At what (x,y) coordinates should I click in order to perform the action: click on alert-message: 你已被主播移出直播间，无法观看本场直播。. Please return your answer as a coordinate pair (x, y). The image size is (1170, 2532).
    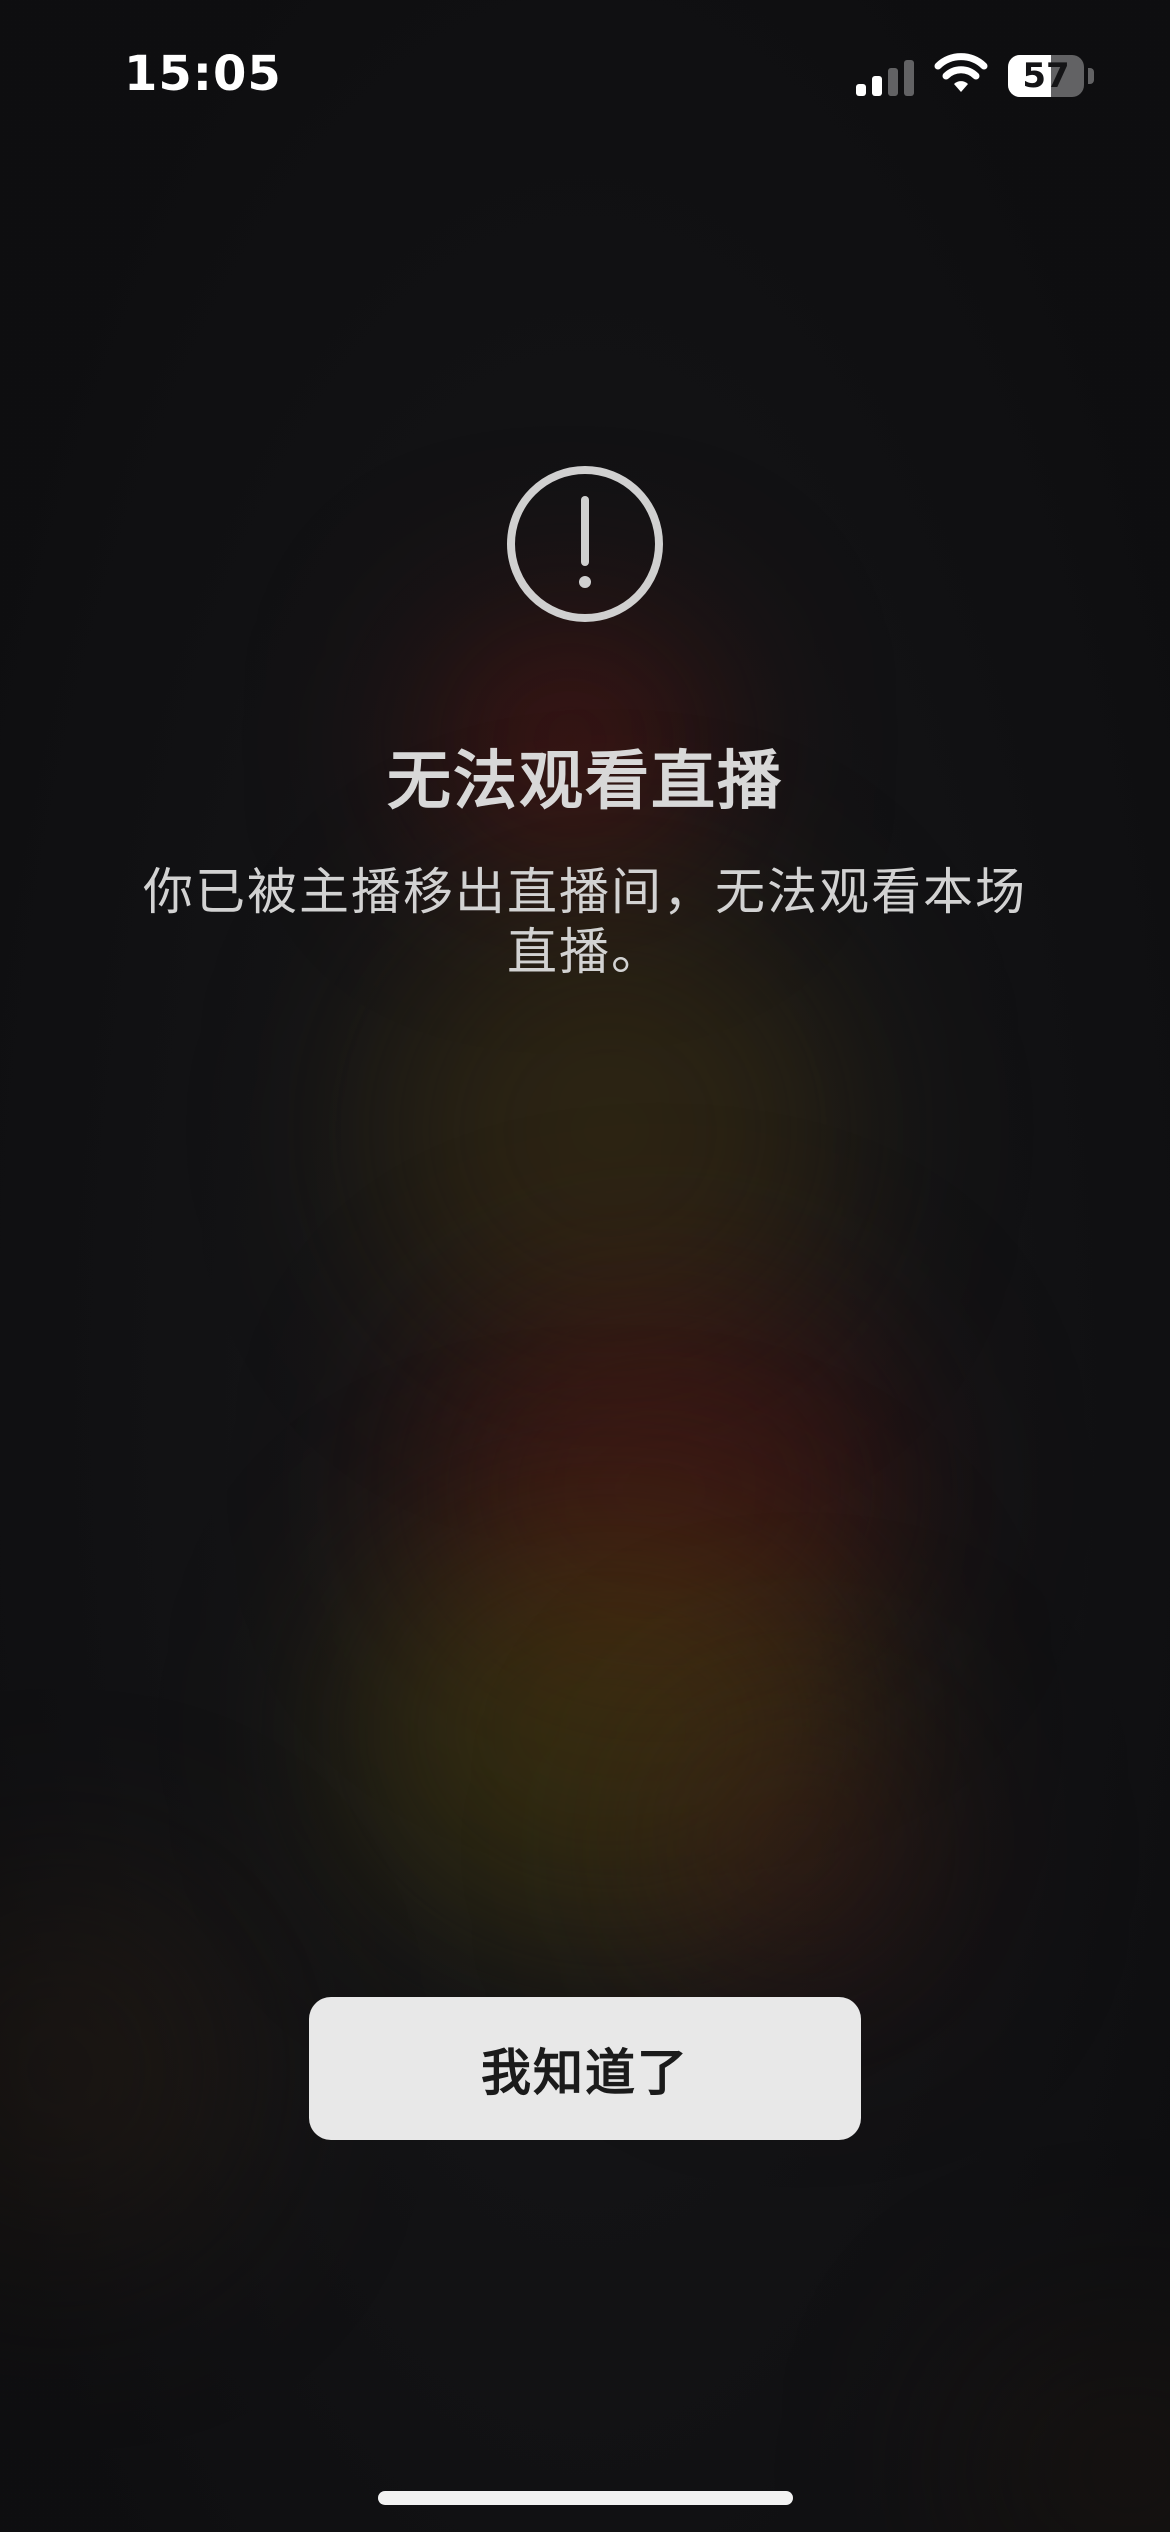
    Looking at the image, I should click on (585, 922).